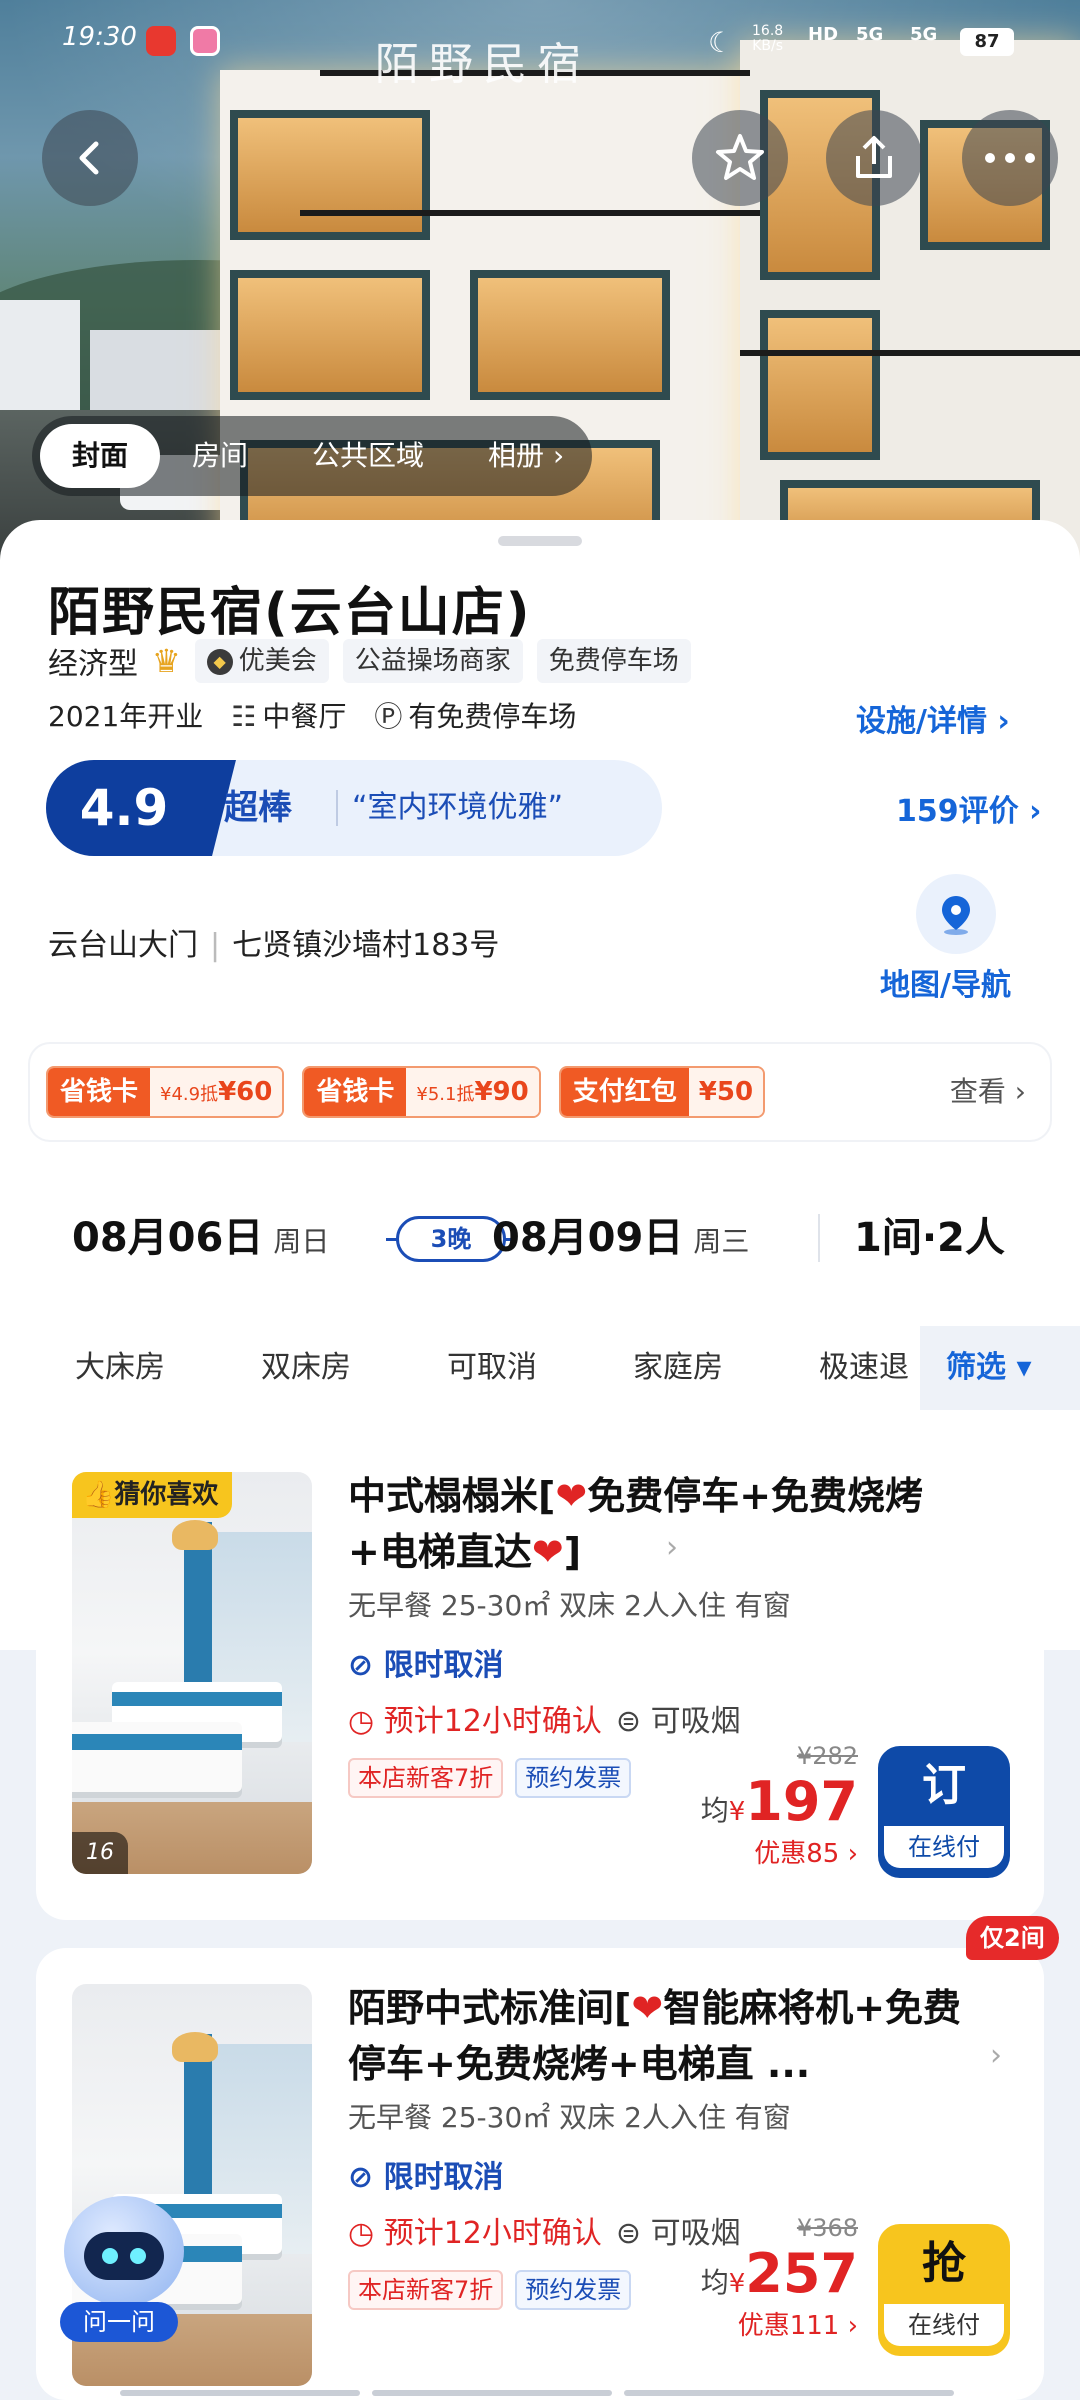  Describe the element at coordinates (613, 661) in the screenshot. I see `parking-tag: 免费停车场` at that location.